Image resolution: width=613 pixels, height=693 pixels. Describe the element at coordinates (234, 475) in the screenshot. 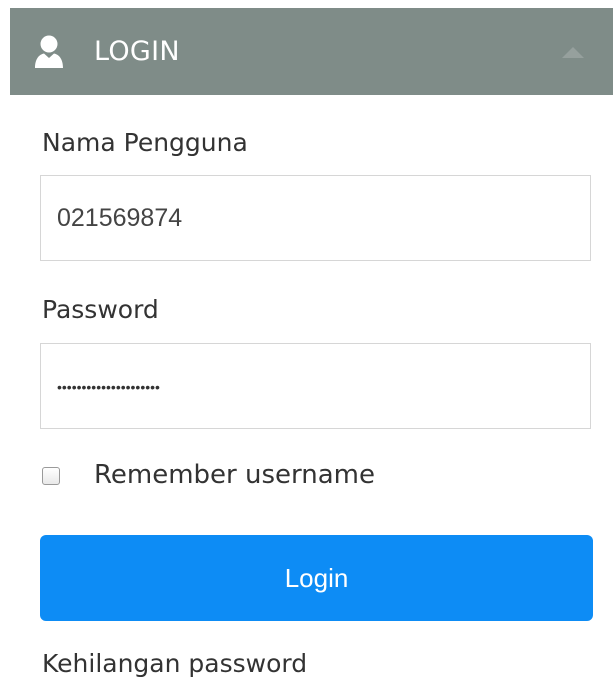

I see `remember-label: Remember username` at that location.